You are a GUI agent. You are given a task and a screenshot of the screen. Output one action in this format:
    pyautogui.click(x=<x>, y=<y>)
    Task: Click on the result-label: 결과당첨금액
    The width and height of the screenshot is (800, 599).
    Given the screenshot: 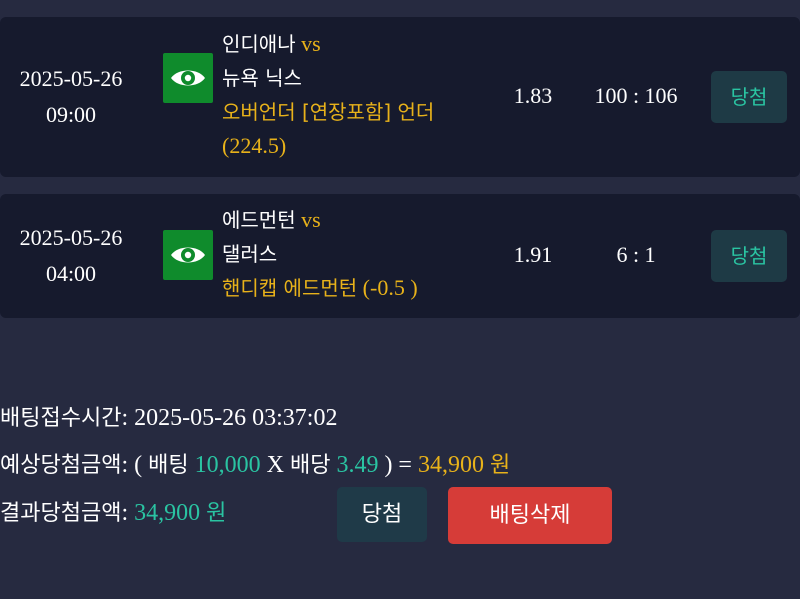 What is the action you would take?
    pyautogui.click(x=61, y=513)
    